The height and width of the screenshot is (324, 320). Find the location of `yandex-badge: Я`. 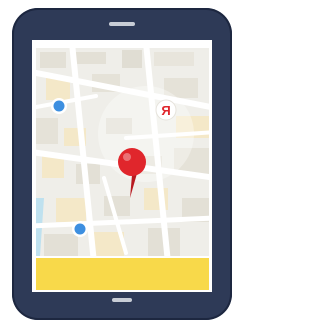

yandex-badge: Я is located at coordinates (166, 110).